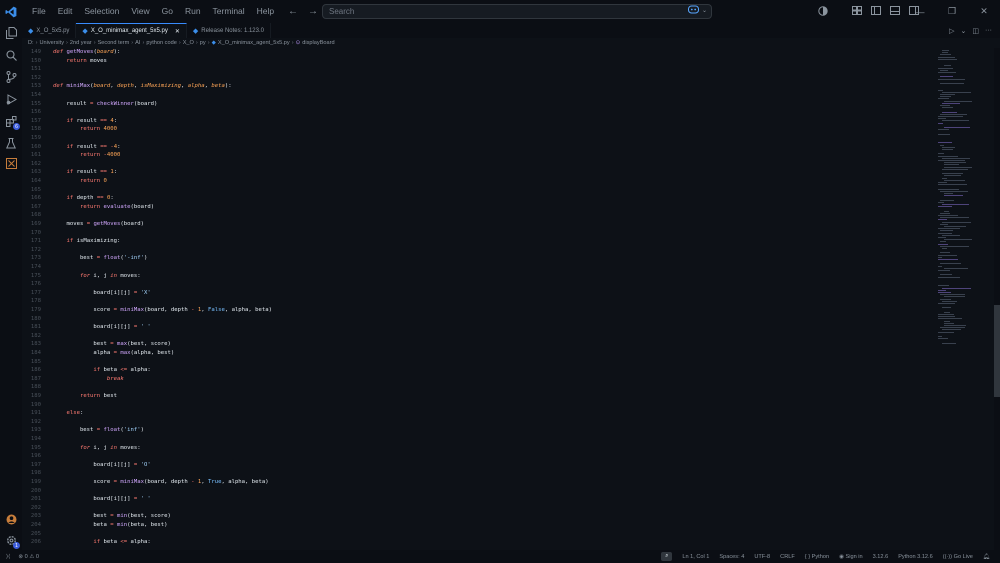 This screenshot has height=563, width=1000. What do you see at coordinates (140, 11) in the screenshot?
I see `menu-view: View` at bounding box center [140, 11].